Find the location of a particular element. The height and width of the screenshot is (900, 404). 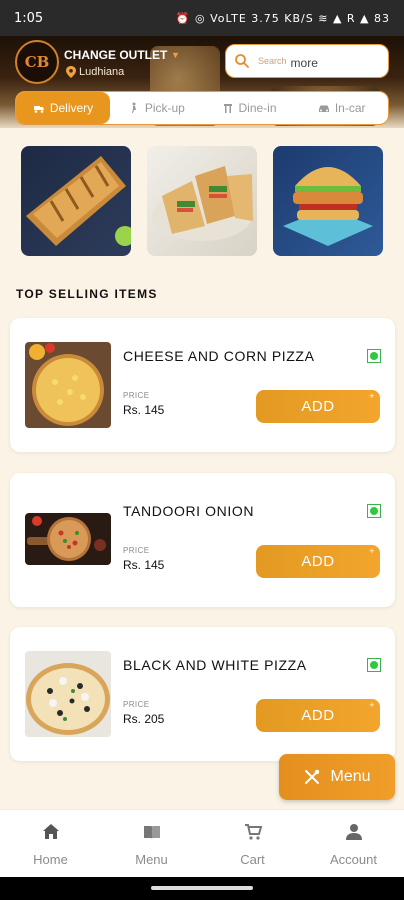

bottom-navigation: Home Menu Cart Account is located at coordinates (202, 843).